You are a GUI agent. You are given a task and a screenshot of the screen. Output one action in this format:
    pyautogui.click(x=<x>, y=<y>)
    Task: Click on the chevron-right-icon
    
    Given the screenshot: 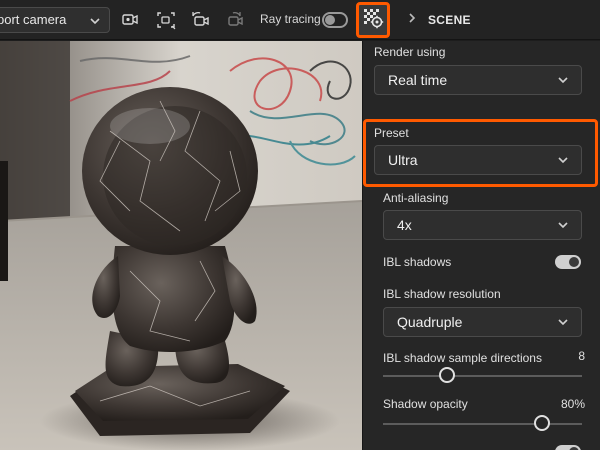 What is the action you would take?
    pyautogui.click(x=412, y=19)
    